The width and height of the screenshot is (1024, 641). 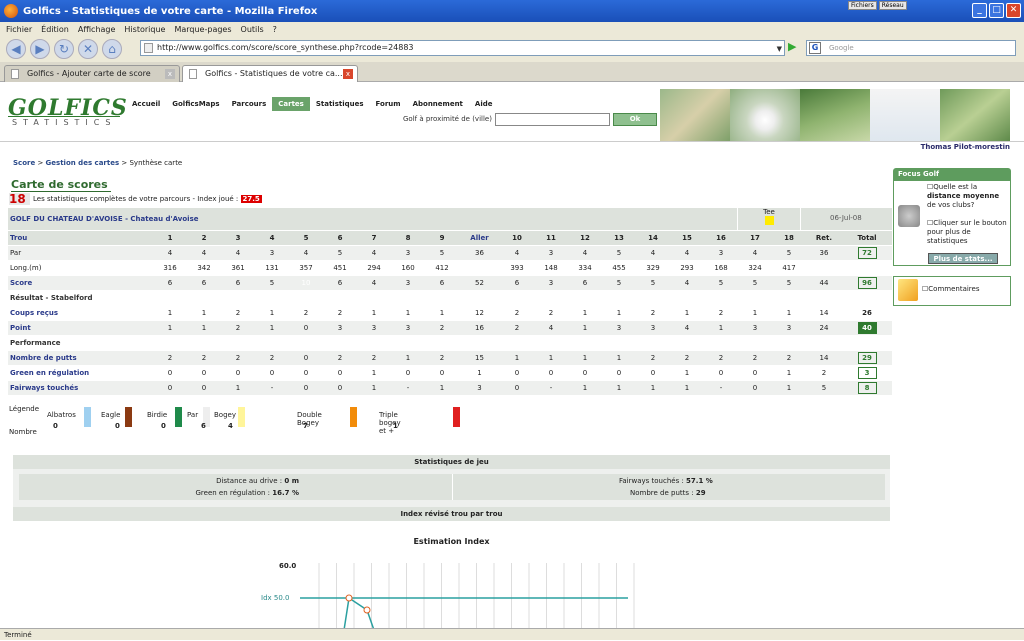 I want to click on header-hole-2: 2, so click(x=204, y=238).